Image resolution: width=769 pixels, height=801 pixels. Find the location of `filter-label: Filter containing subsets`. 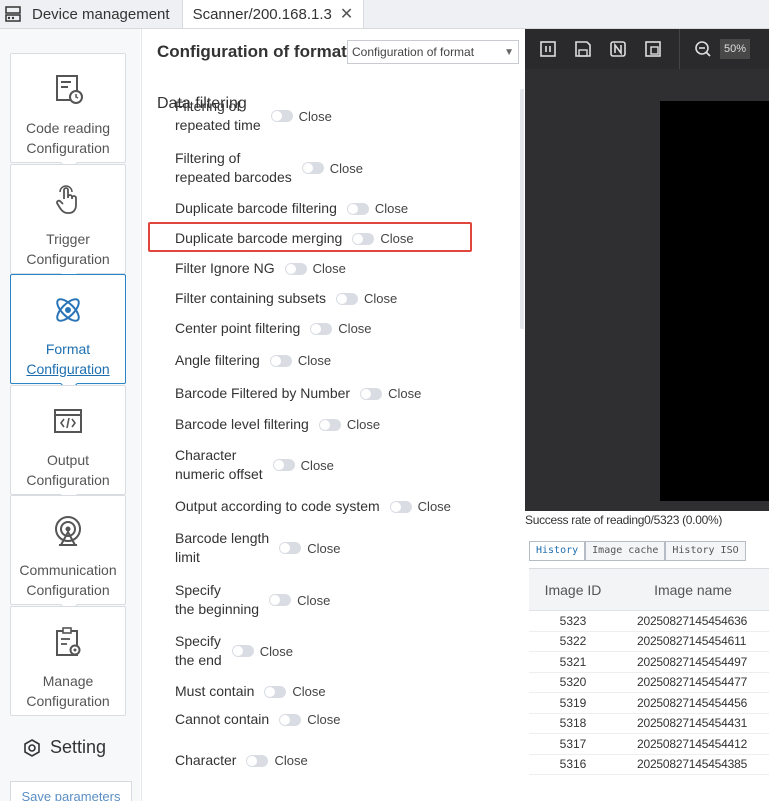

filter-label: Filter containing subsets is located at coordinates (250, 298).